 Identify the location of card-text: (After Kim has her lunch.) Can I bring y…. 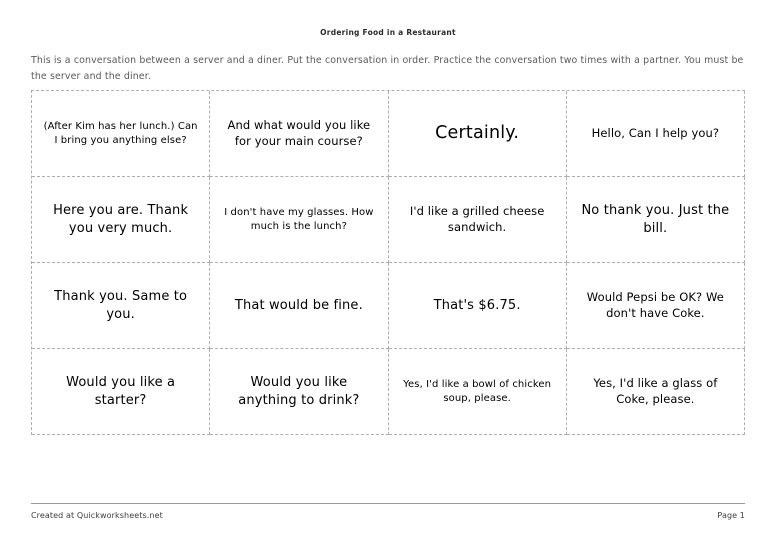
(120, 133).